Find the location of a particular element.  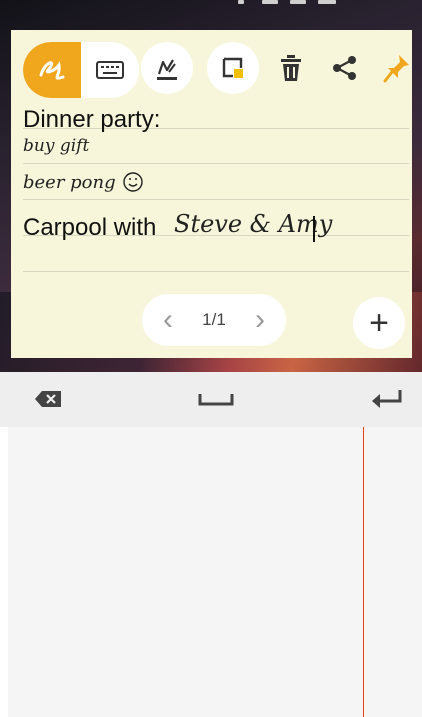

page-count: 1/1 is located at coordinates (214, 319).